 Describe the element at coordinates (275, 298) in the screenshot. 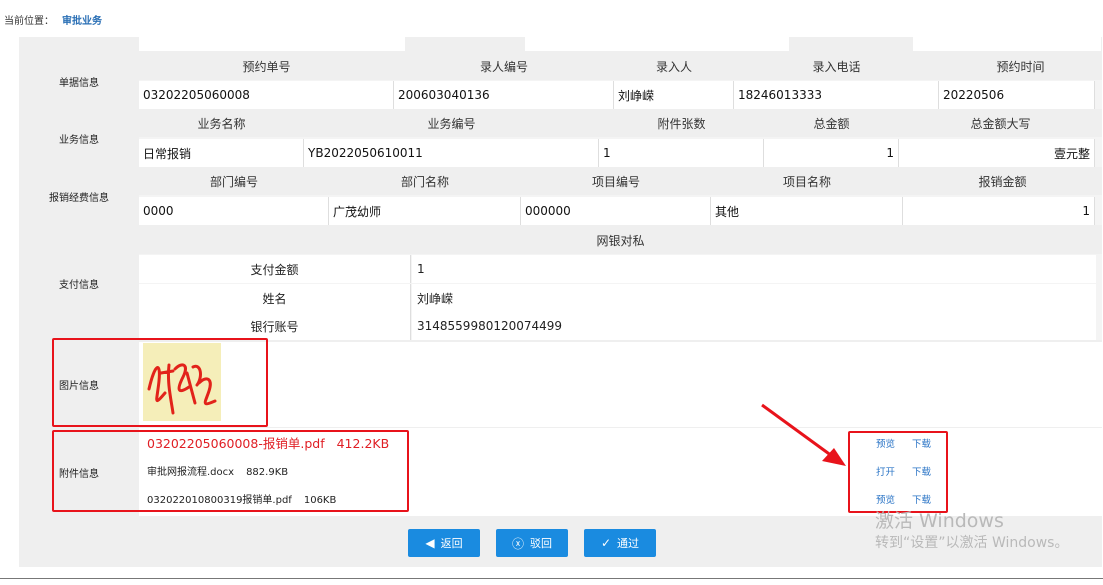

I see `payment-key: 姓名` at that location.